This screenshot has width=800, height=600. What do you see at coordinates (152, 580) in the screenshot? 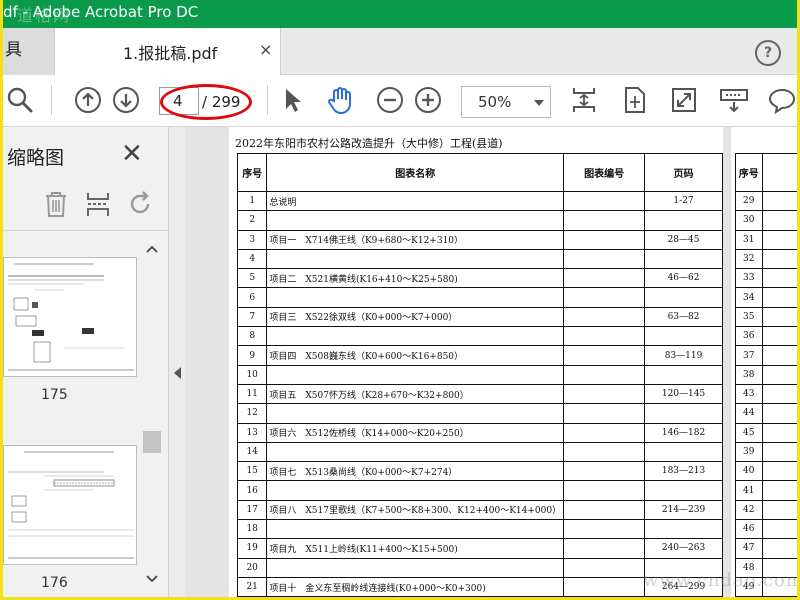
I see `chevron-down-icon` at bounding box center [152, 580].